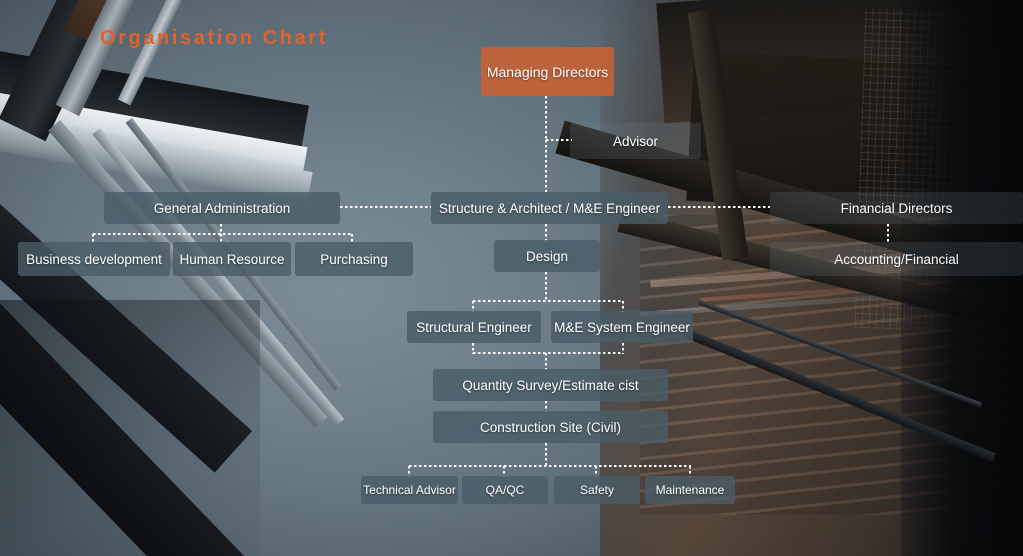 The width and height of the screenshot is (1023, 556). I want to click on org-node-quantity-survey: Quantity Survey/Estimate cist, so click(550, 385).